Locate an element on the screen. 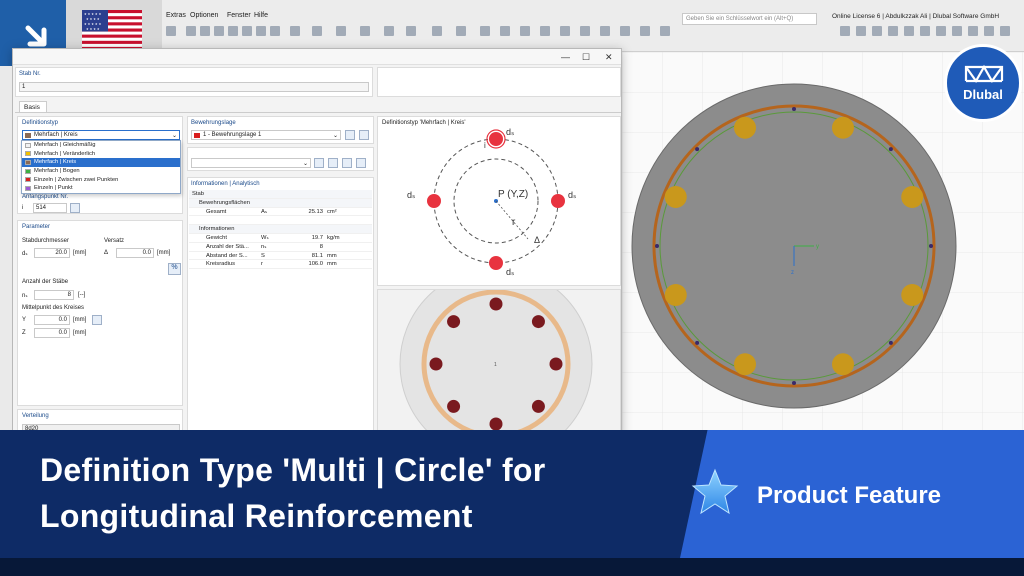 This screenshot has height=576, width=1024. bewehrungslage-select: 1 - Bewehrungslage 1 ⌄ is located at coordinates (266, 135).